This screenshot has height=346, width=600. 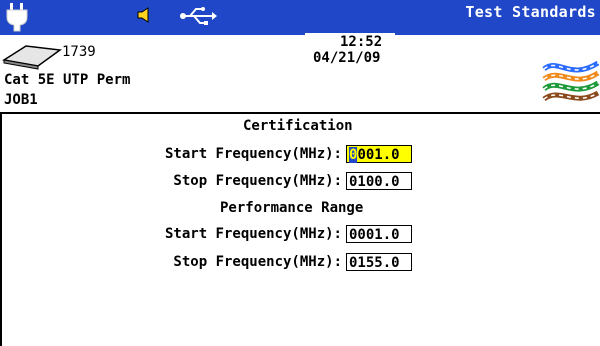 I want to click on cert-stop-frequency-label: Stop Frequency(MHz):, so click(x=257, y=181).